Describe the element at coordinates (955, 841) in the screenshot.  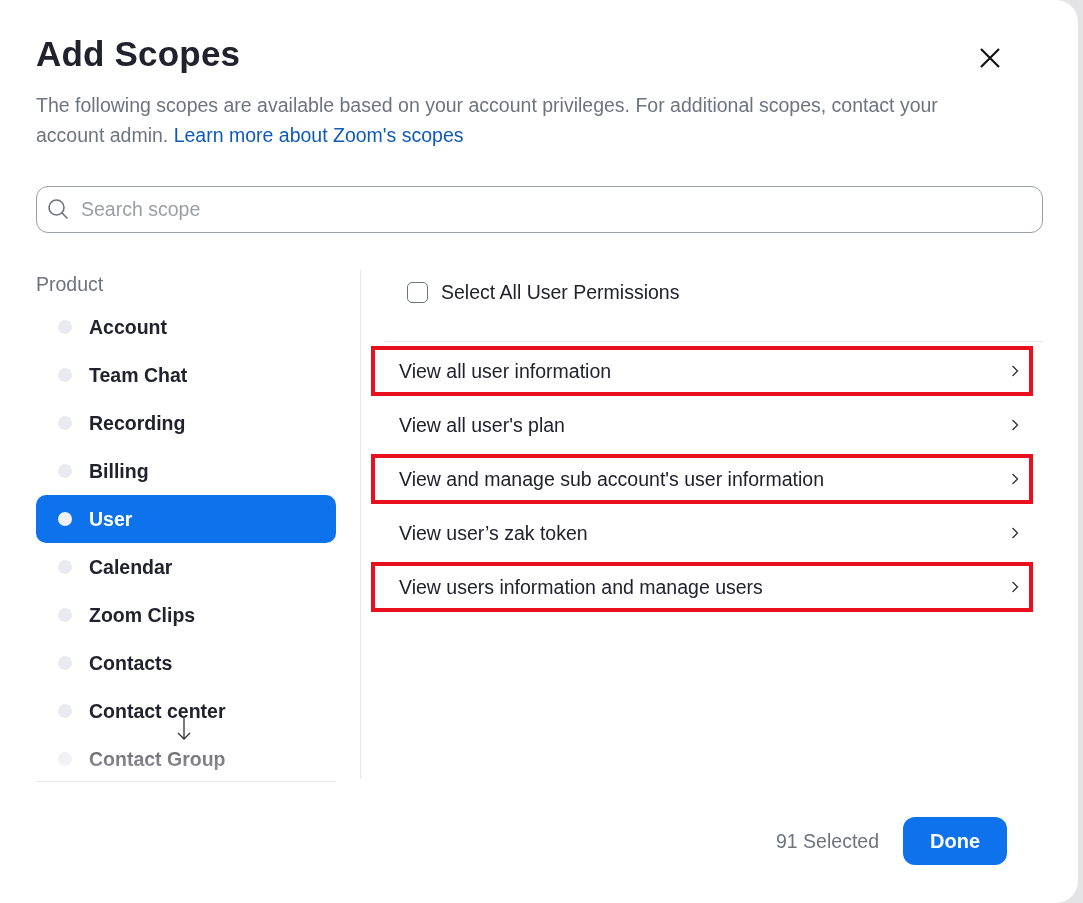
I see `done-button: Done` at that location.